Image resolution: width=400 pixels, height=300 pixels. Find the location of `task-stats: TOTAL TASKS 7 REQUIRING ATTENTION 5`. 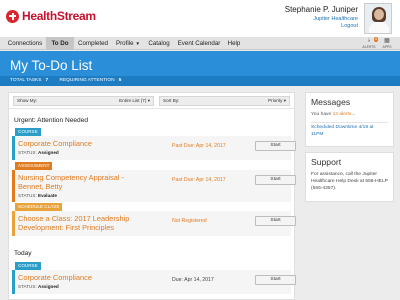

task-stats: TOTAL TASKS 7 REQUIRING ATTENTION 5 is located at coordinates (200, 81).